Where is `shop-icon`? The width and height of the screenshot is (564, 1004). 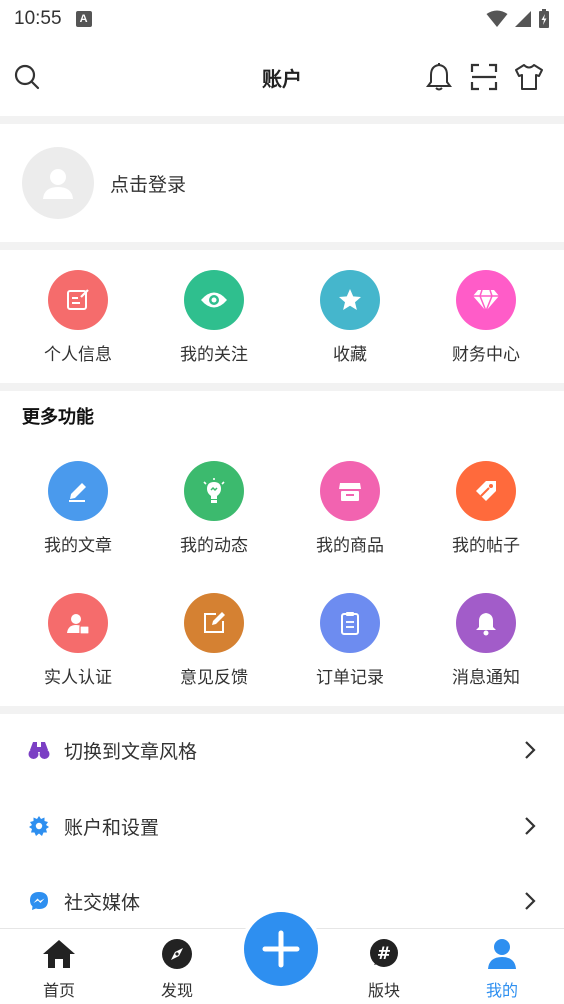 shop-icon is located at coordinates (350, 492).